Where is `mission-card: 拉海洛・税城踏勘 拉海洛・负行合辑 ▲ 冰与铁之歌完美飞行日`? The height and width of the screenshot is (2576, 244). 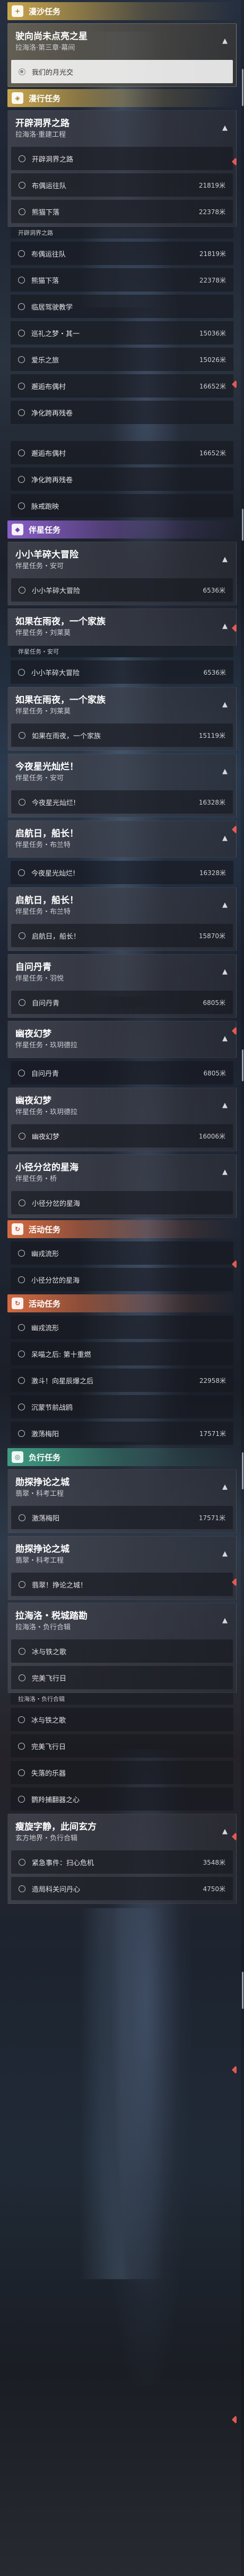 mission-card: 拉海洛・税城踏勘 拉海洛・负行合辑 ▲ 冰与铁之歌完美飞行日 is located at coordinates (122, 1648).